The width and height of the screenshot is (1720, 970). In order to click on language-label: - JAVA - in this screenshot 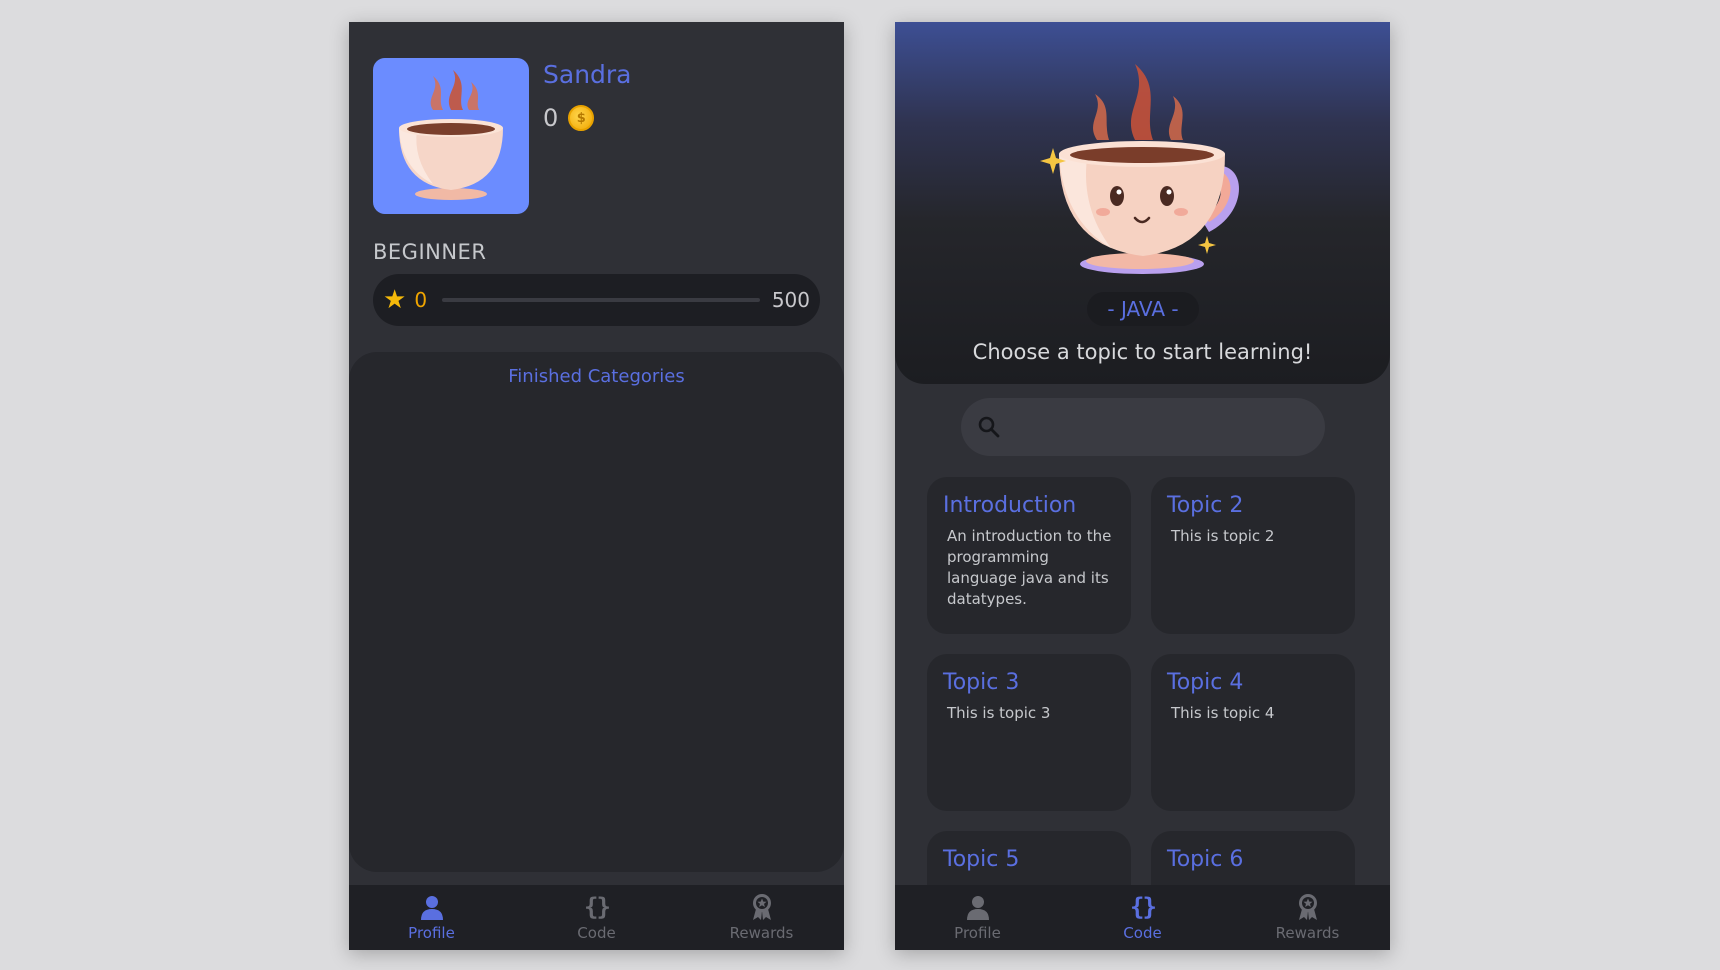, I will do `click(1143, 309)`.